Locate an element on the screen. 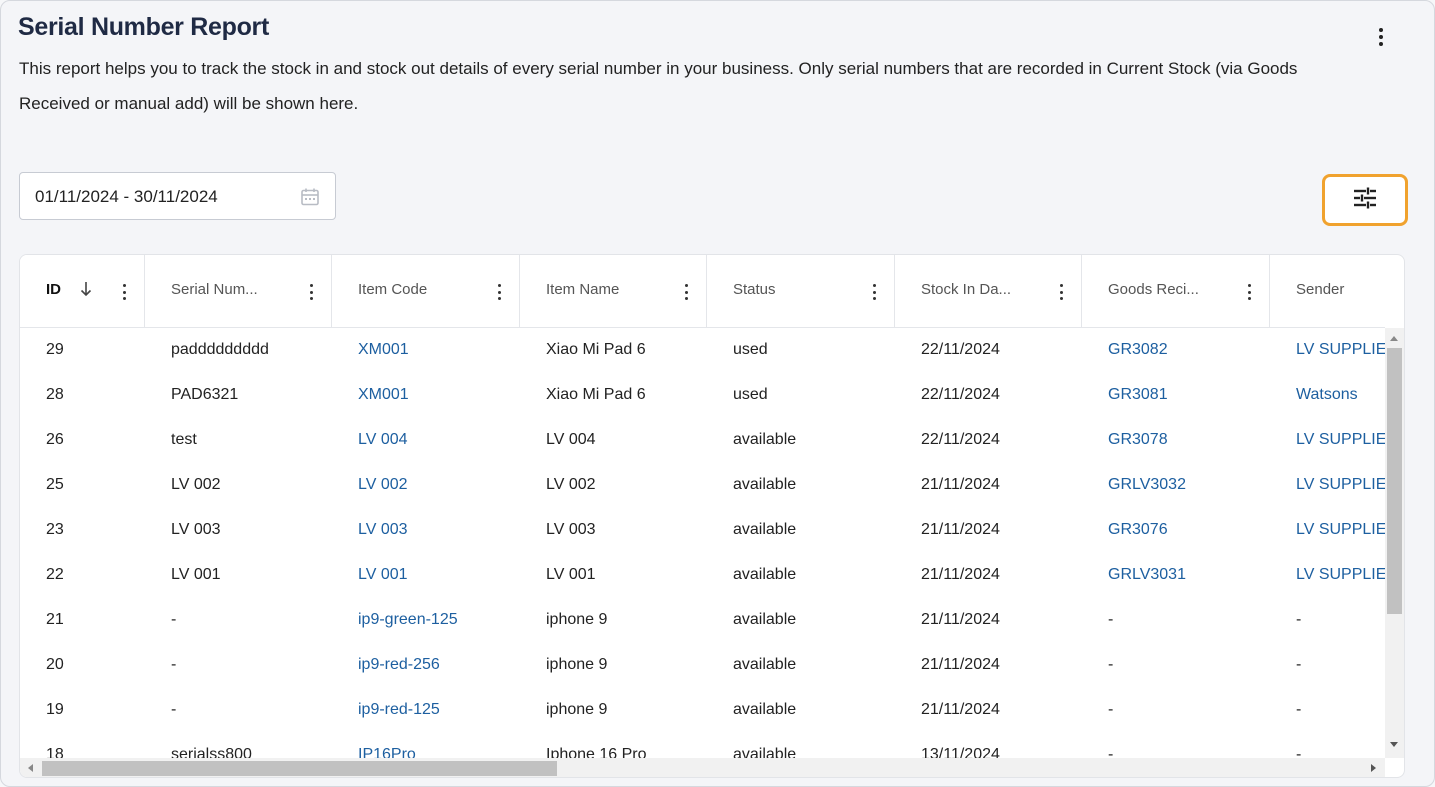 The image size is (1435, 787). col-goods-received-cell: GR3076 is located at coordinates (1138, 530).